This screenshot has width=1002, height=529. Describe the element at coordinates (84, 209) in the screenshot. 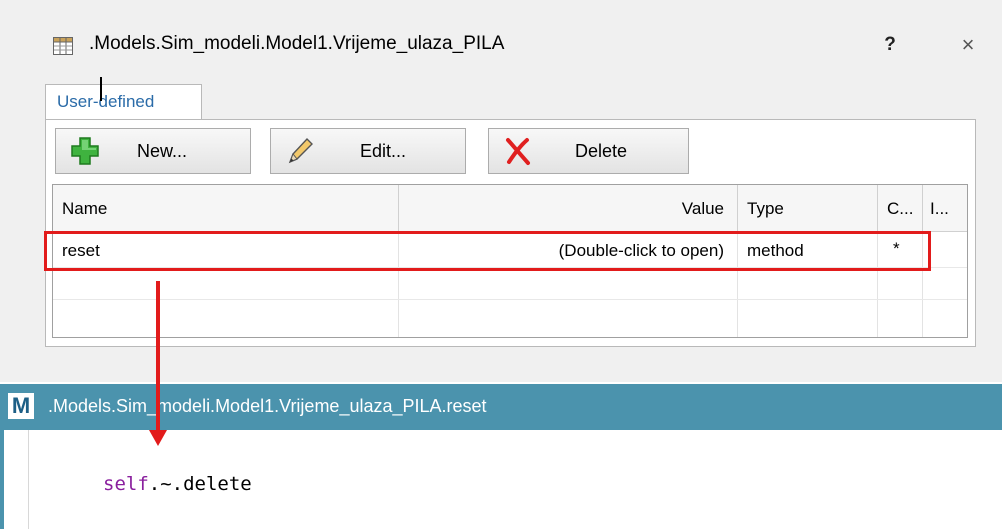

I see `header-name: Name` at that location.